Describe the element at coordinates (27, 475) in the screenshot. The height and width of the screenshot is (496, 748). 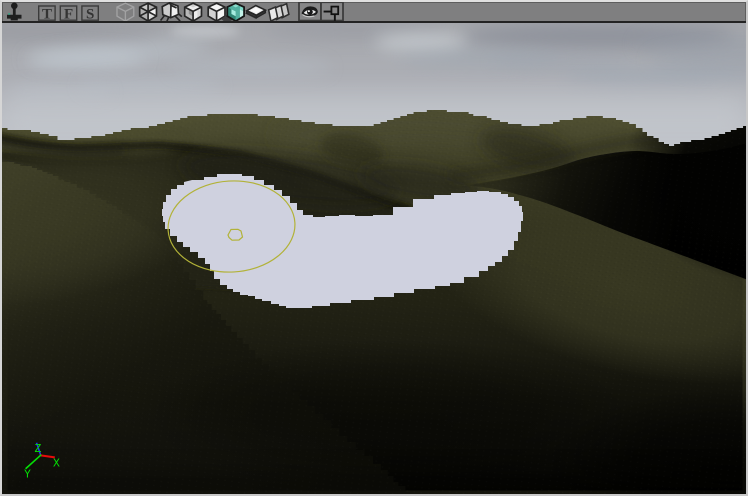
I see `svg-text: Y` at that location.